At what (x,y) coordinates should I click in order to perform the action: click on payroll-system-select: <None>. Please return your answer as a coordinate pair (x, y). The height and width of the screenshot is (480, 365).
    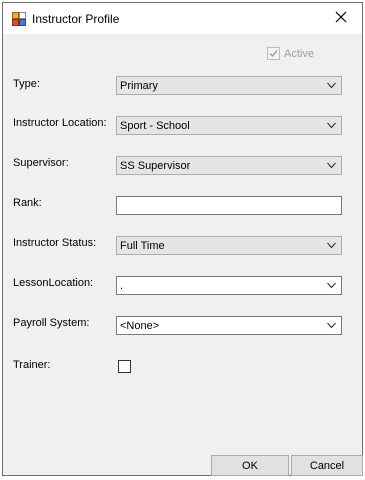
    Looking at the image, I should click on (229, 325).